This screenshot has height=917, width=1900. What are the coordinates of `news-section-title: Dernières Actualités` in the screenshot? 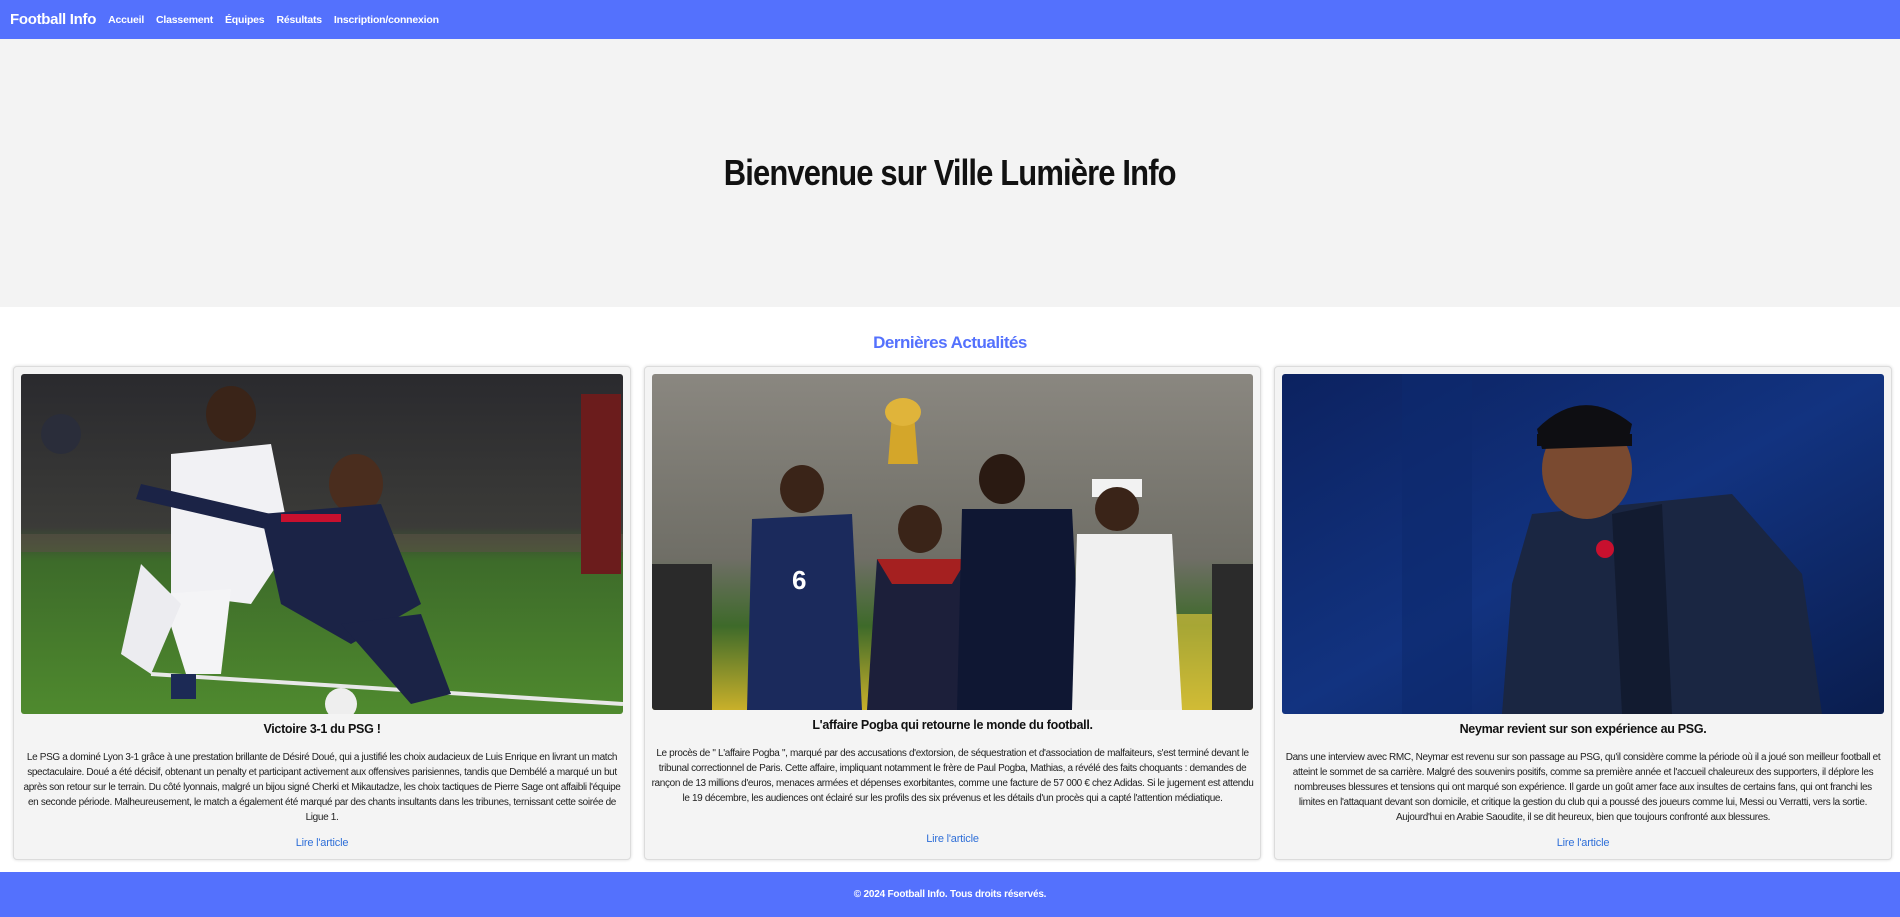 It's located at (950, 342).